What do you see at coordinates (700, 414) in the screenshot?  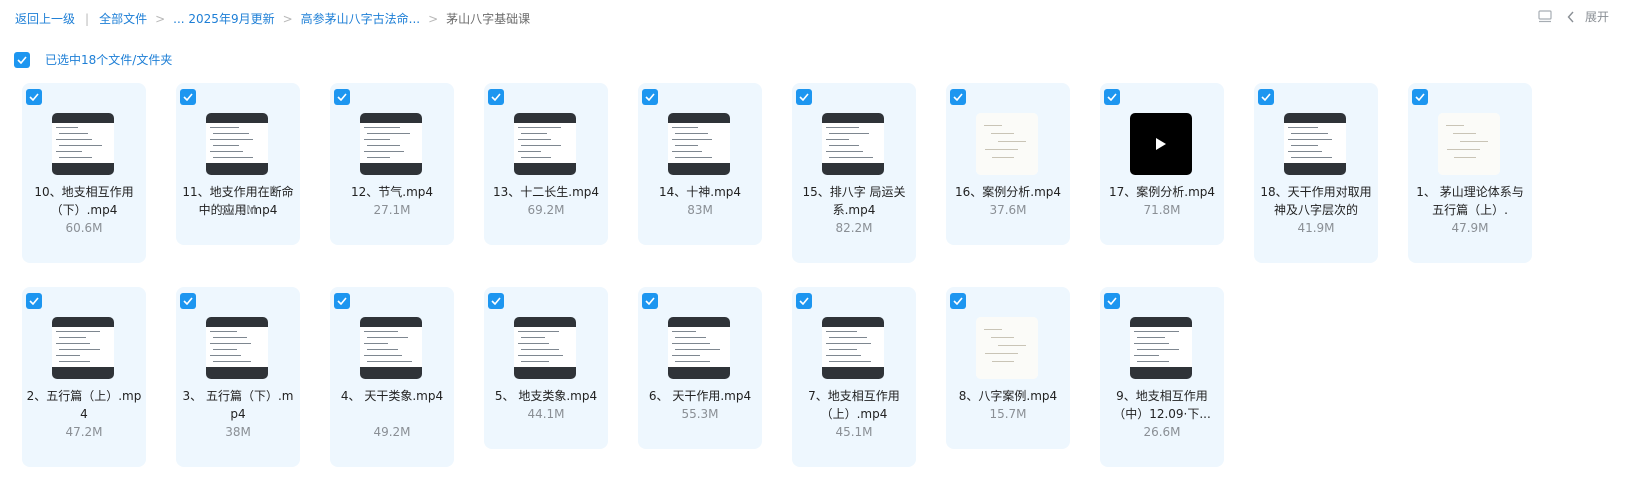 I see `file-size: 55.3M` at bounding box center [700, 414].